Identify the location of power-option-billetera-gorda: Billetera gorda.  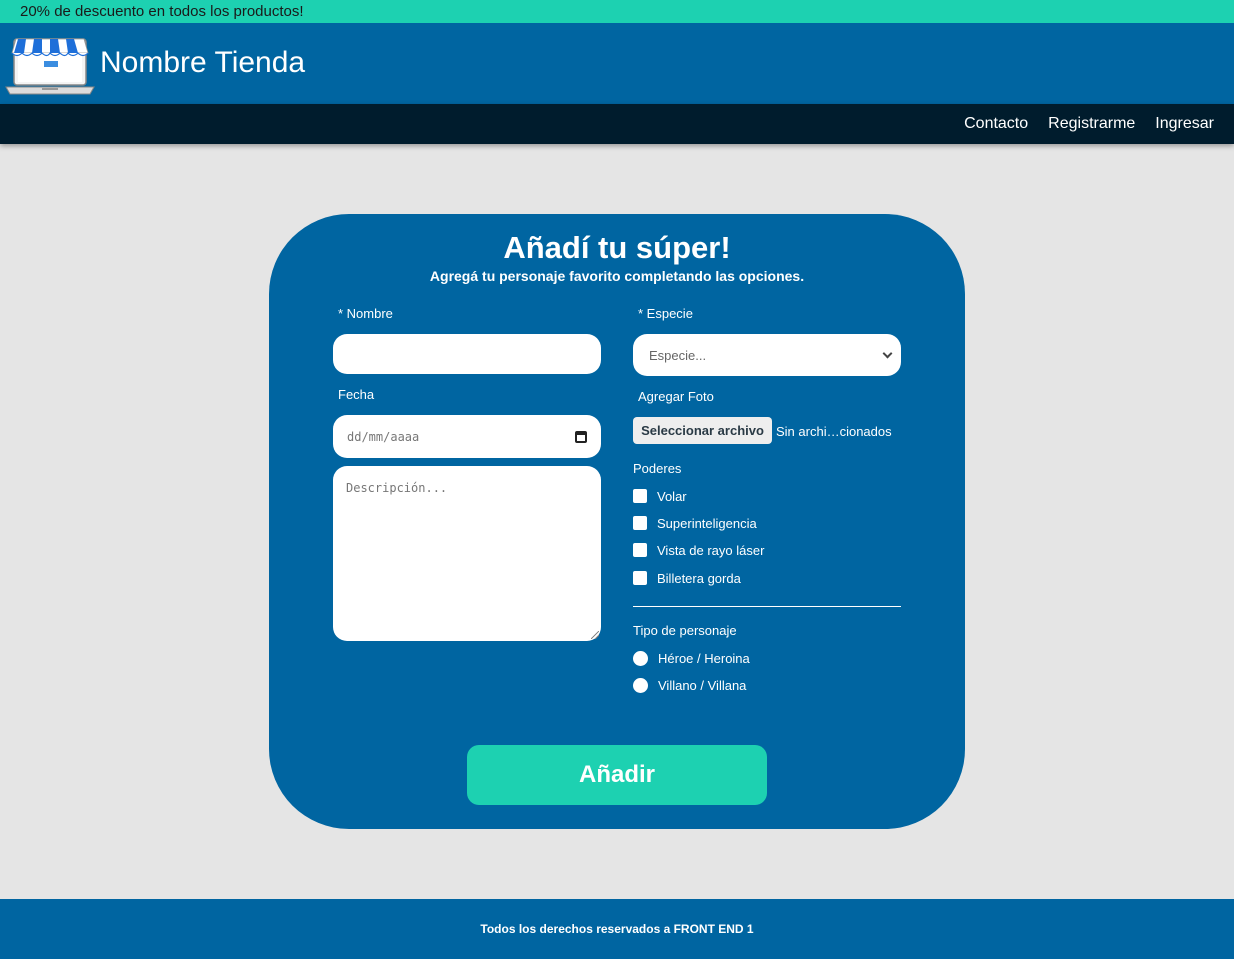
(687, 578).